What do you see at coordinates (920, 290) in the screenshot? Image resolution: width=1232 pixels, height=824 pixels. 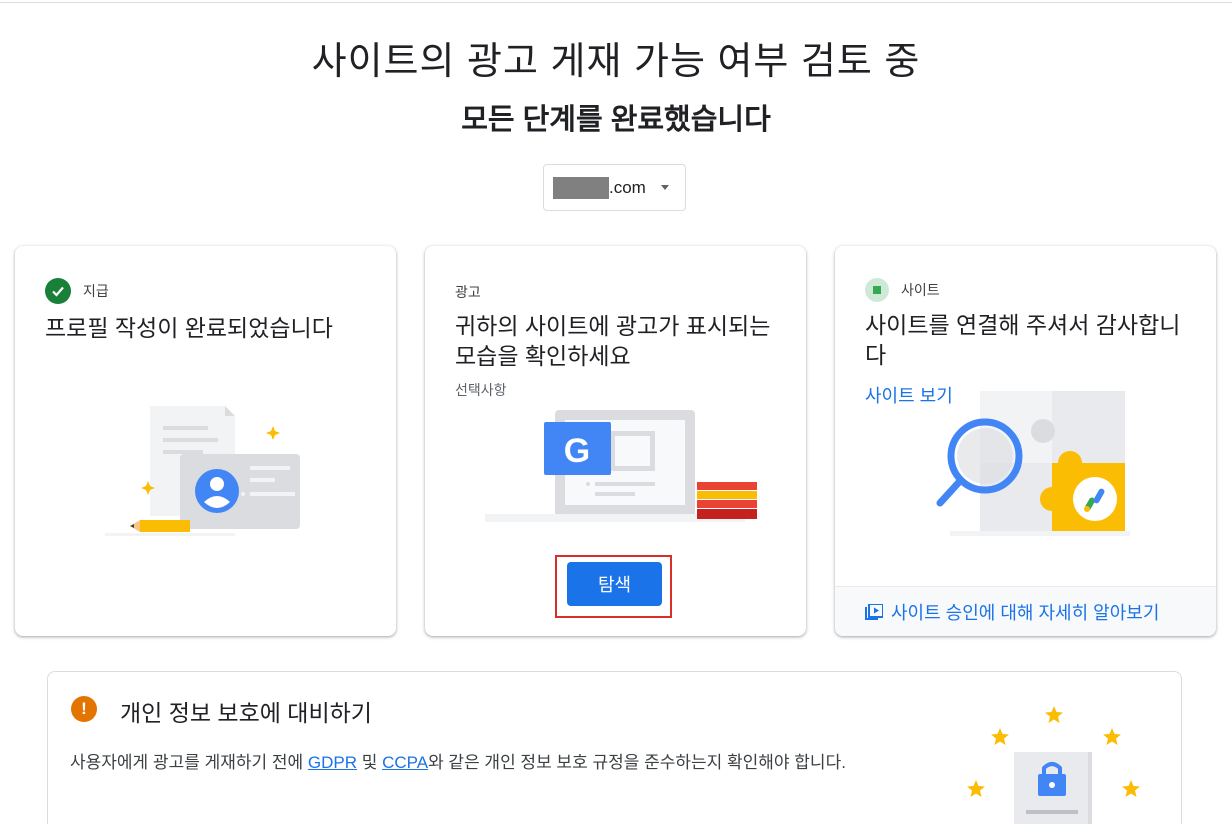 I see `site-label: 사이트` at bounding box center [920, 290].